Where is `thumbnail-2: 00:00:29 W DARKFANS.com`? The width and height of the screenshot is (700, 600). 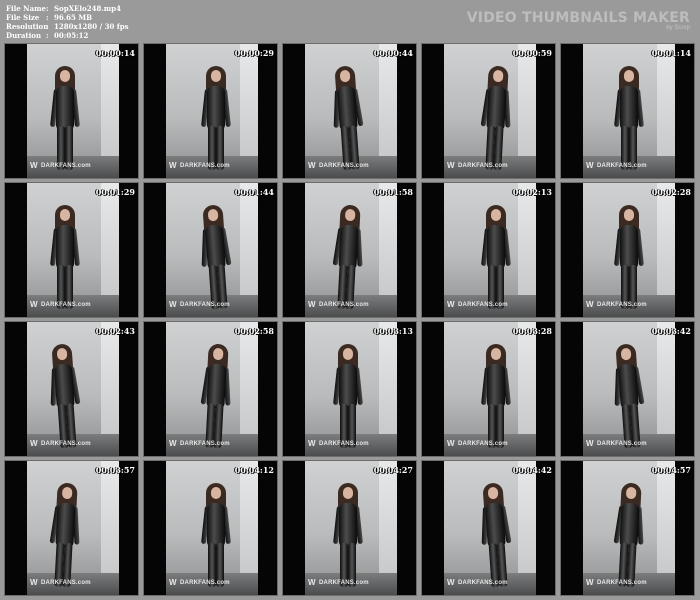
thumbnail-2: 00:00:29 W DARKFANS.com is located at coordinates (210, 111).